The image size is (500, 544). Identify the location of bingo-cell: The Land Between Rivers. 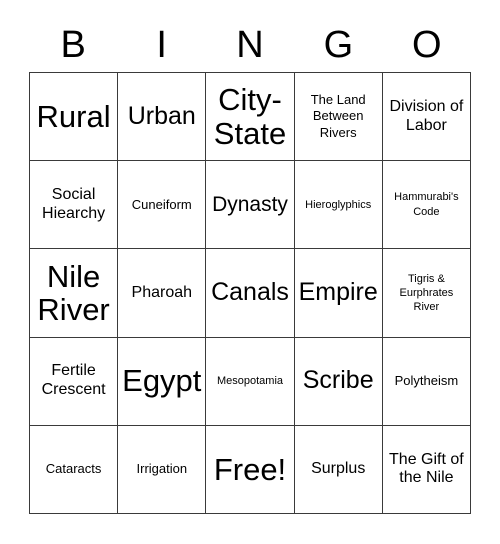
(338, 117).